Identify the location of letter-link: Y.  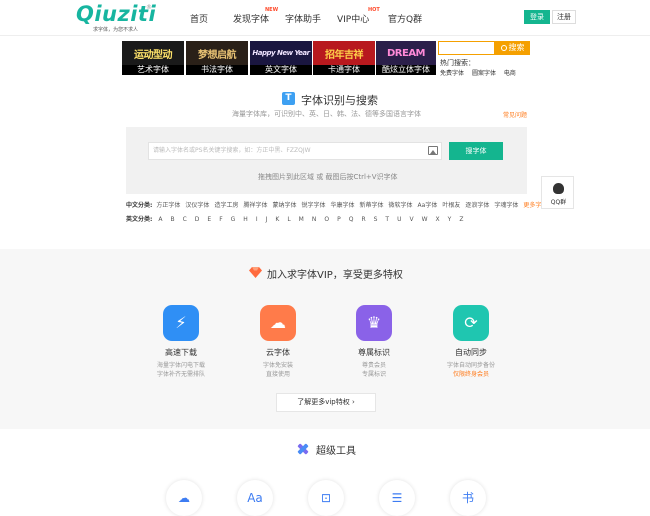
(450, 219).